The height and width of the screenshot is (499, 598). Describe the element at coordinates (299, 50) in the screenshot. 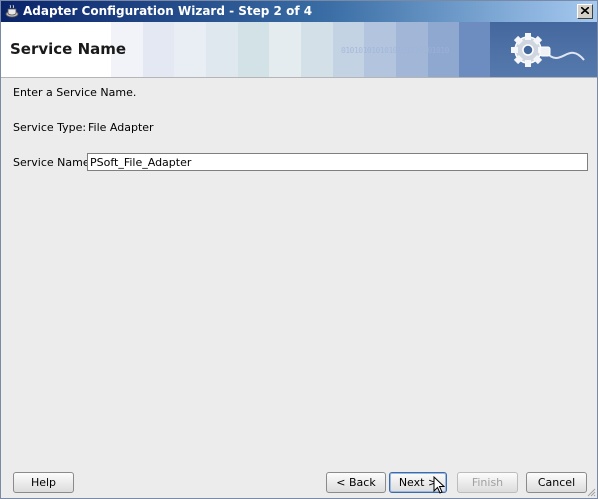

I see `wizard-banner: 0101010101010101010101010 Service Name` at that location.